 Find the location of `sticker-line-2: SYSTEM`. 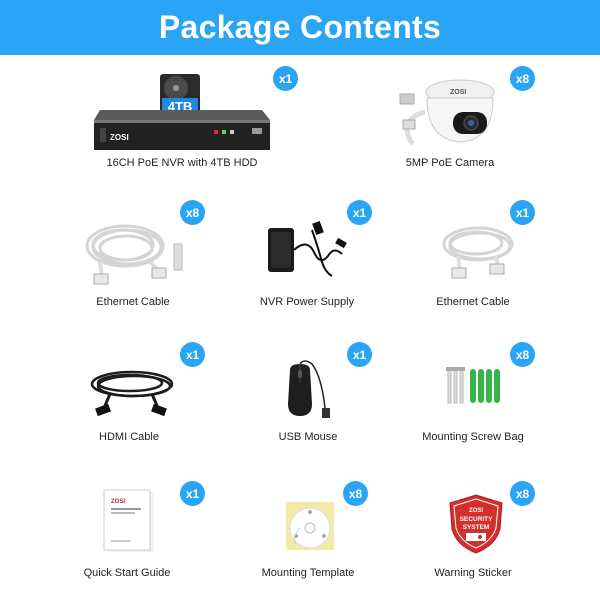

sticker-line-2: SYSTEM is located at coordinates (476, 527).